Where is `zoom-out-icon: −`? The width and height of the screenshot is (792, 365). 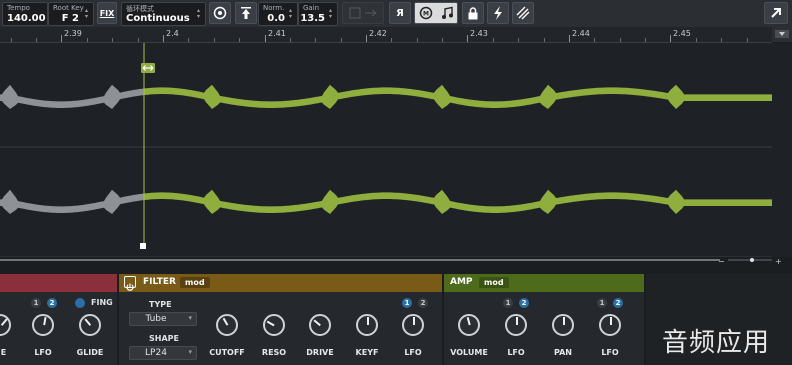 zoom-out-icon: − is located at coordinates (721, 261).